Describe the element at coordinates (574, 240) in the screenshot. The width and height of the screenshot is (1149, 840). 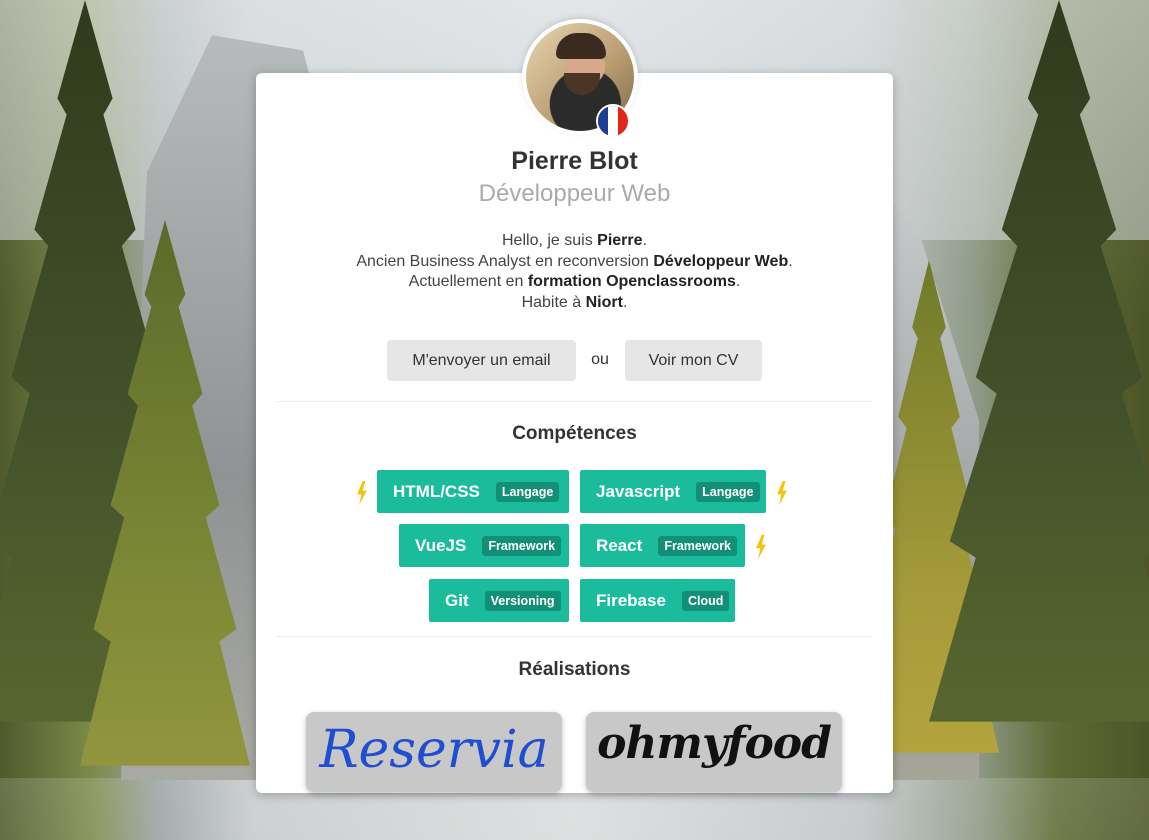
I see `bio-line-1: Hello, je suis Pierre.` at that location.